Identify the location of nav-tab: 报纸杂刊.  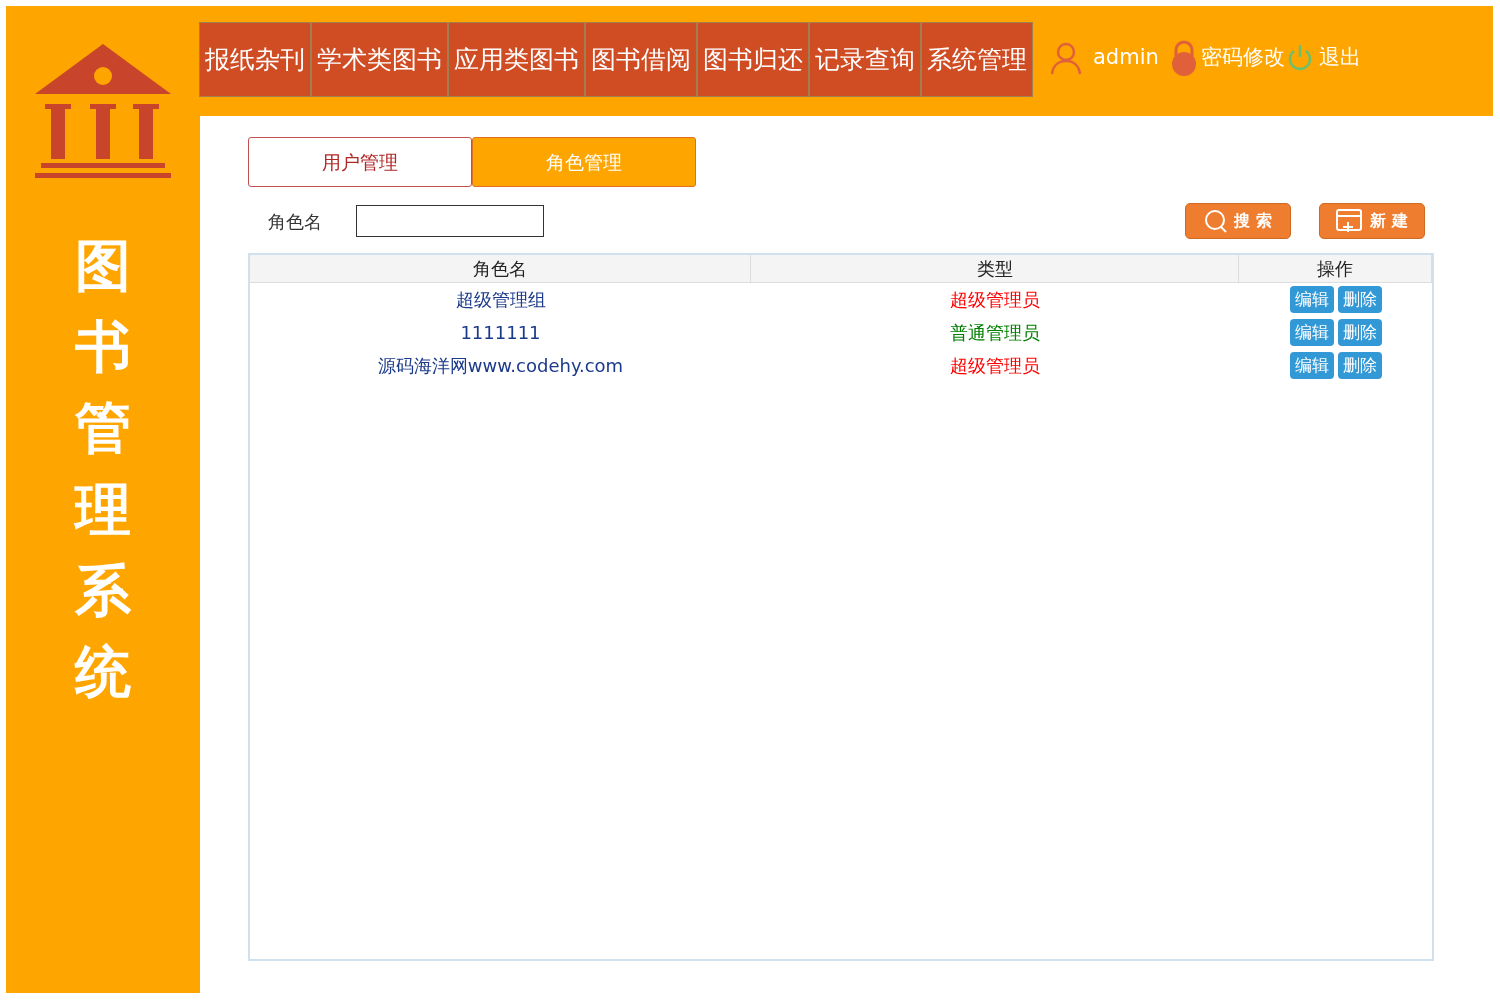
(255, 59).